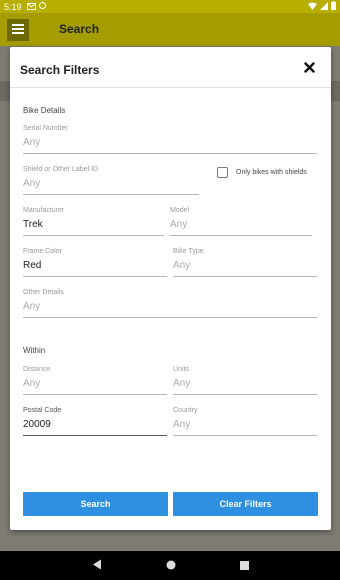 Image resolution: width=340 pixels, height=580 pixels. What do you see at coordinates (244, 566) in the screenshot?
I see `recents-icon` at bounding box center [244, 566].